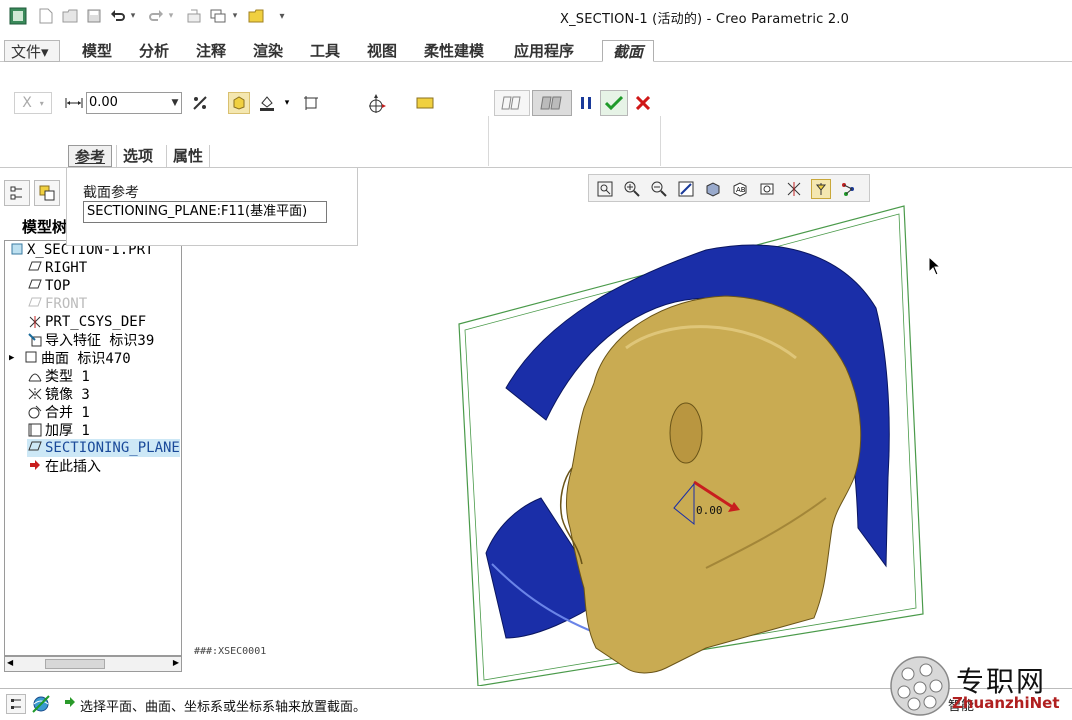 The width and height of the screenshot is (1072, 720). I want to click on tab-applications: 应用程序, so click(544, 51).